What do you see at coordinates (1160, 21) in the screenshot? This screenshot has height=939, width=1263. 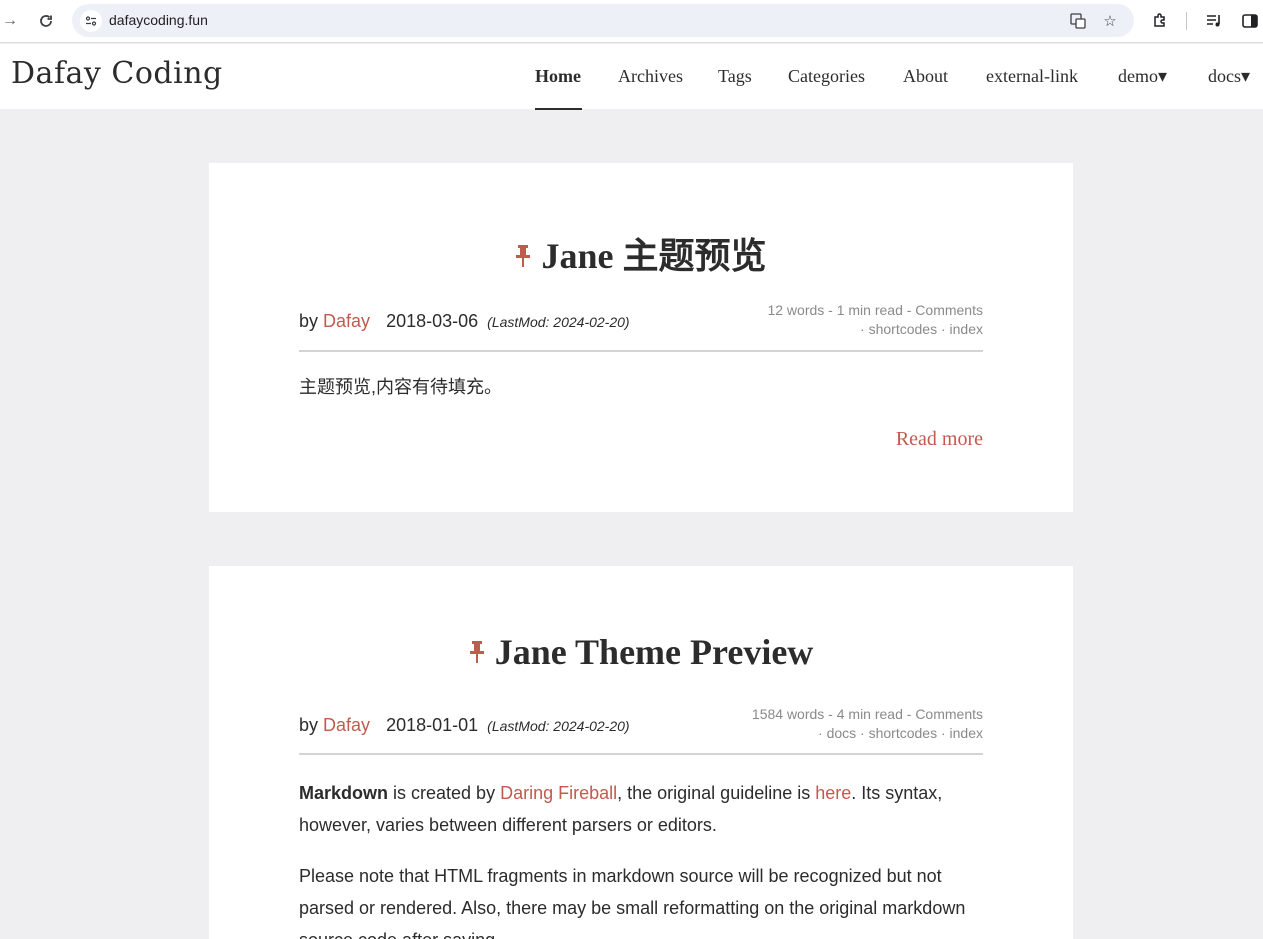 I see `extensions-icon` at bounding box center [1160, 21].